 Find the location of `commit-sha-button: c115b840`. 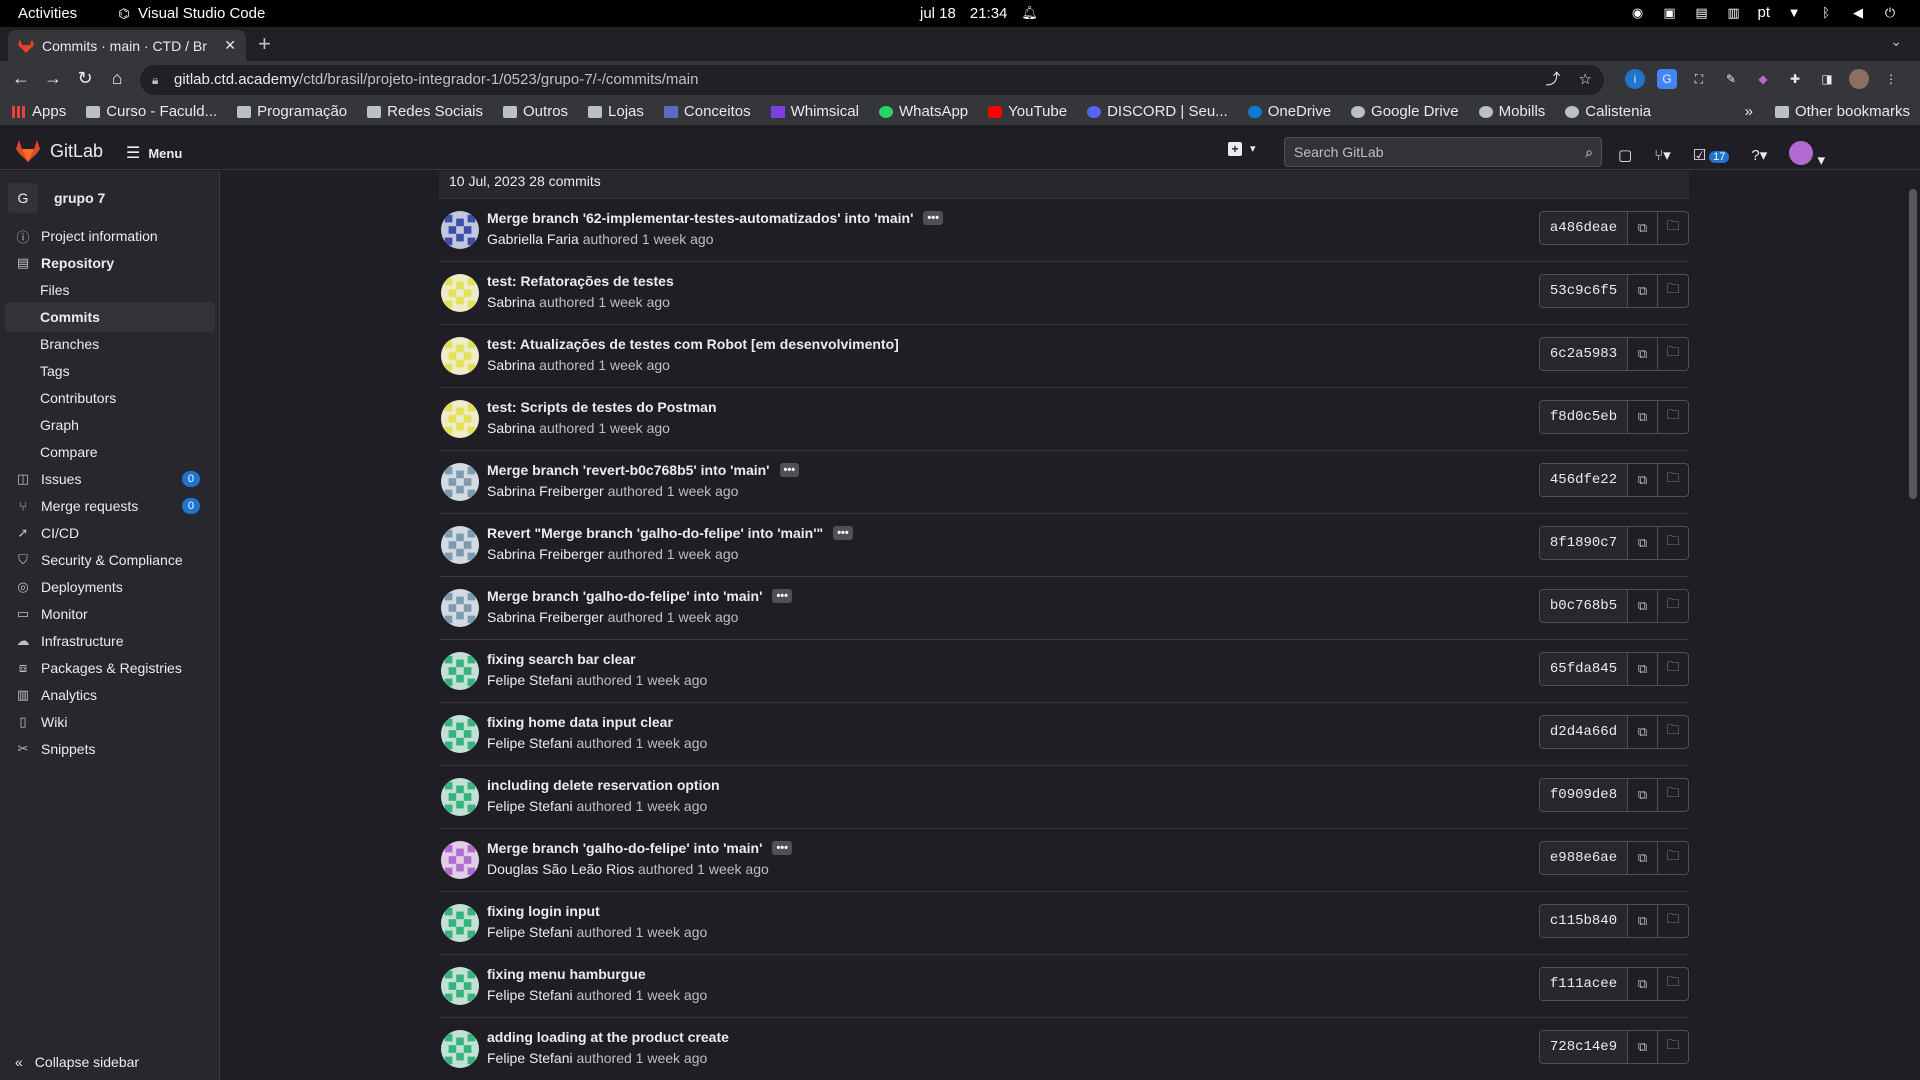

commit-sha-button: c115b840 is located at coordinates (1584, 921).